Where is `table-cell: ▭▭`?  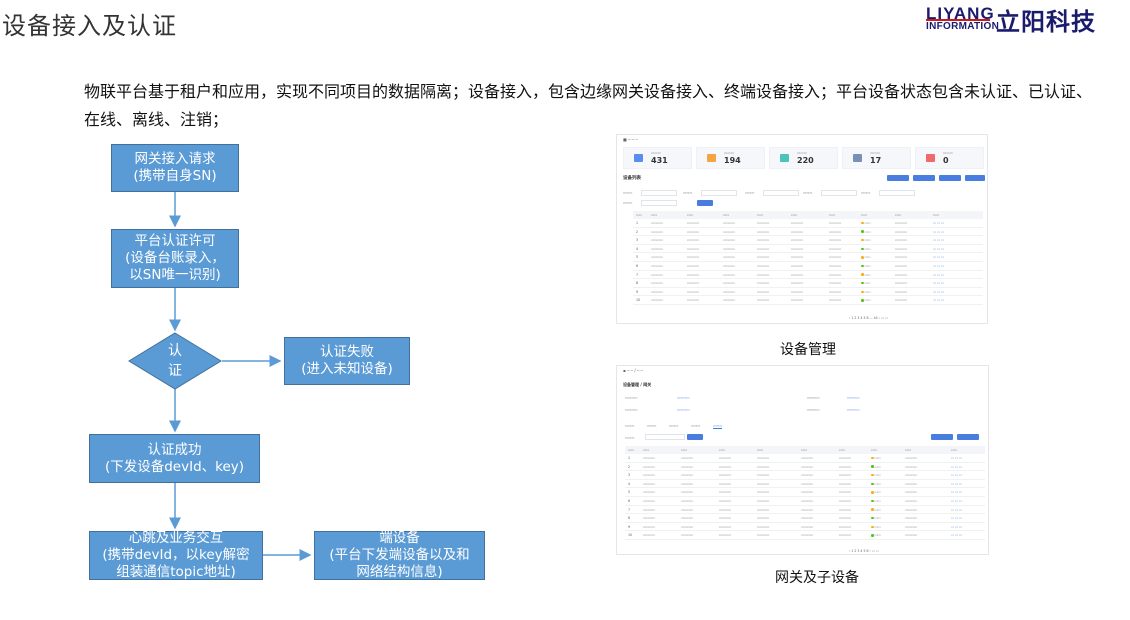 table-cell: ▭▭ is located at coordinates (886, 527).